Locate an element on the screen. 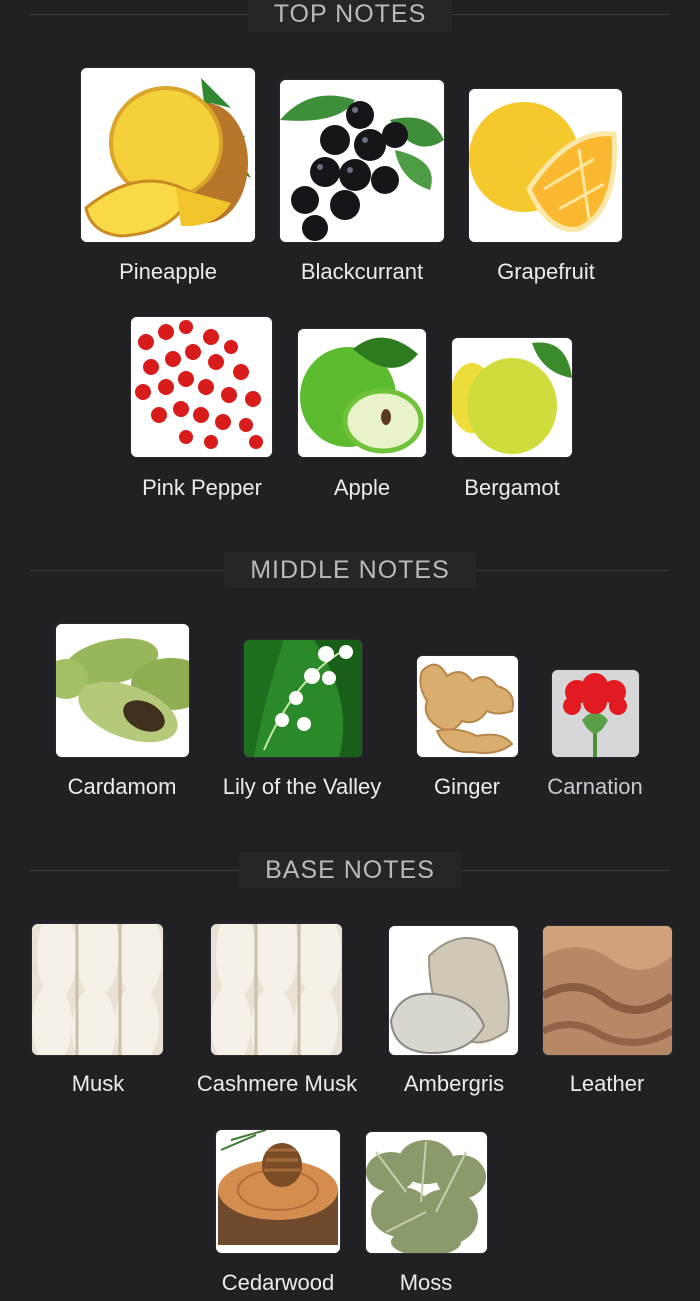 This screenshot has width=700, height=1301. note-label: Blackcurrant is located at coordinates (362, 271).